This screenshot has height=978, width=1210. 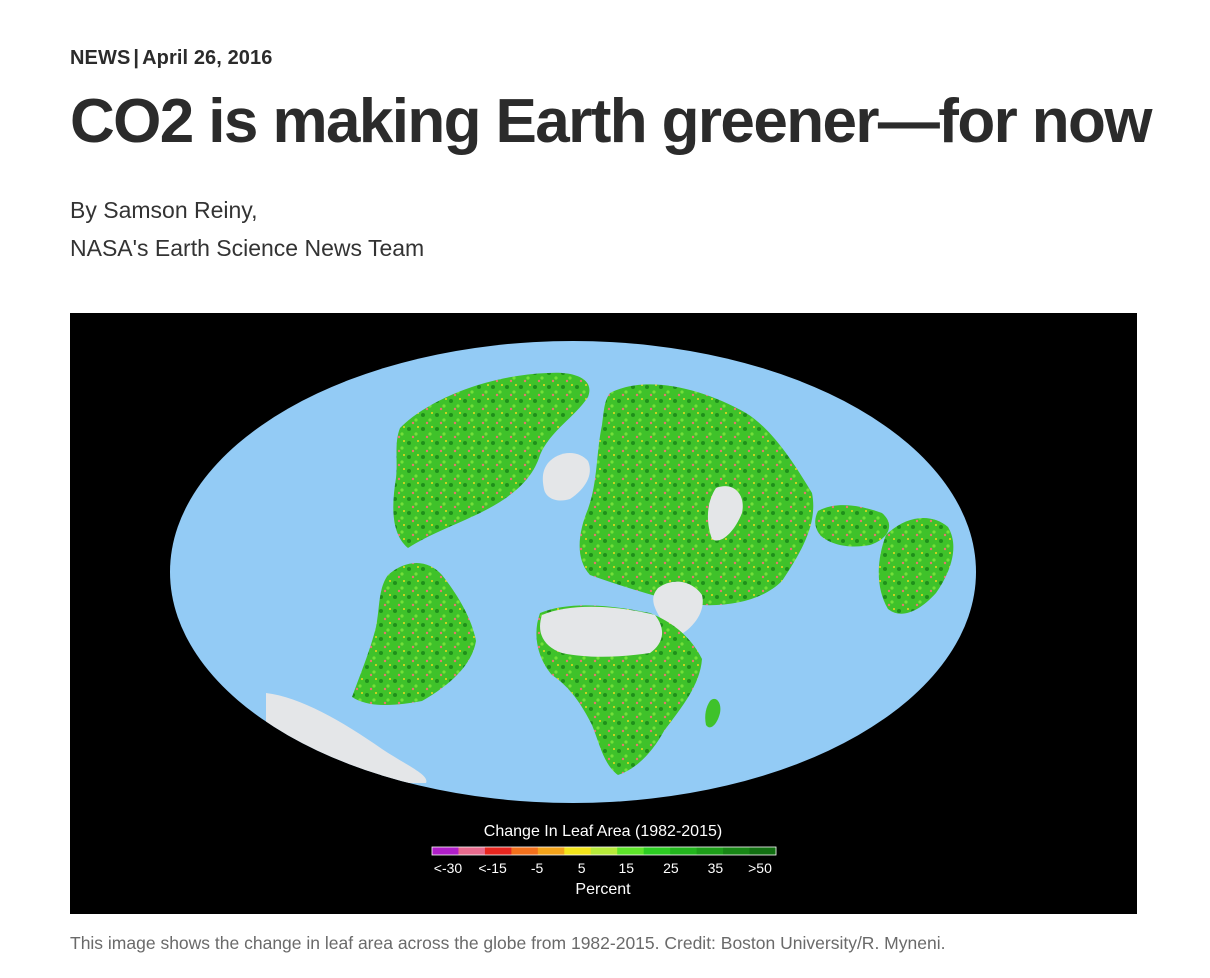 I want to click on section-label: NEWS, so click(x=100, y=58).